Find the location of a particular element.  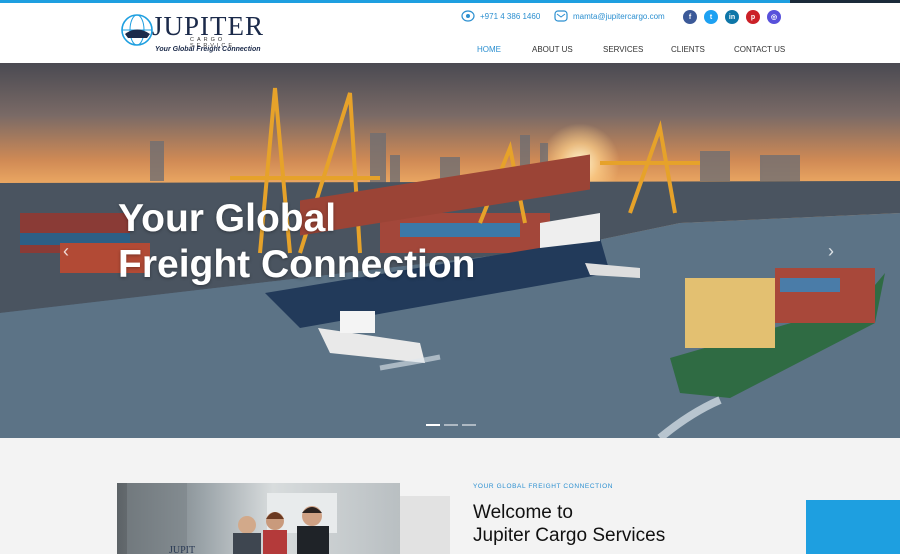

phone-number: +971 4 386 1460 is located at coordinates (510, 16).